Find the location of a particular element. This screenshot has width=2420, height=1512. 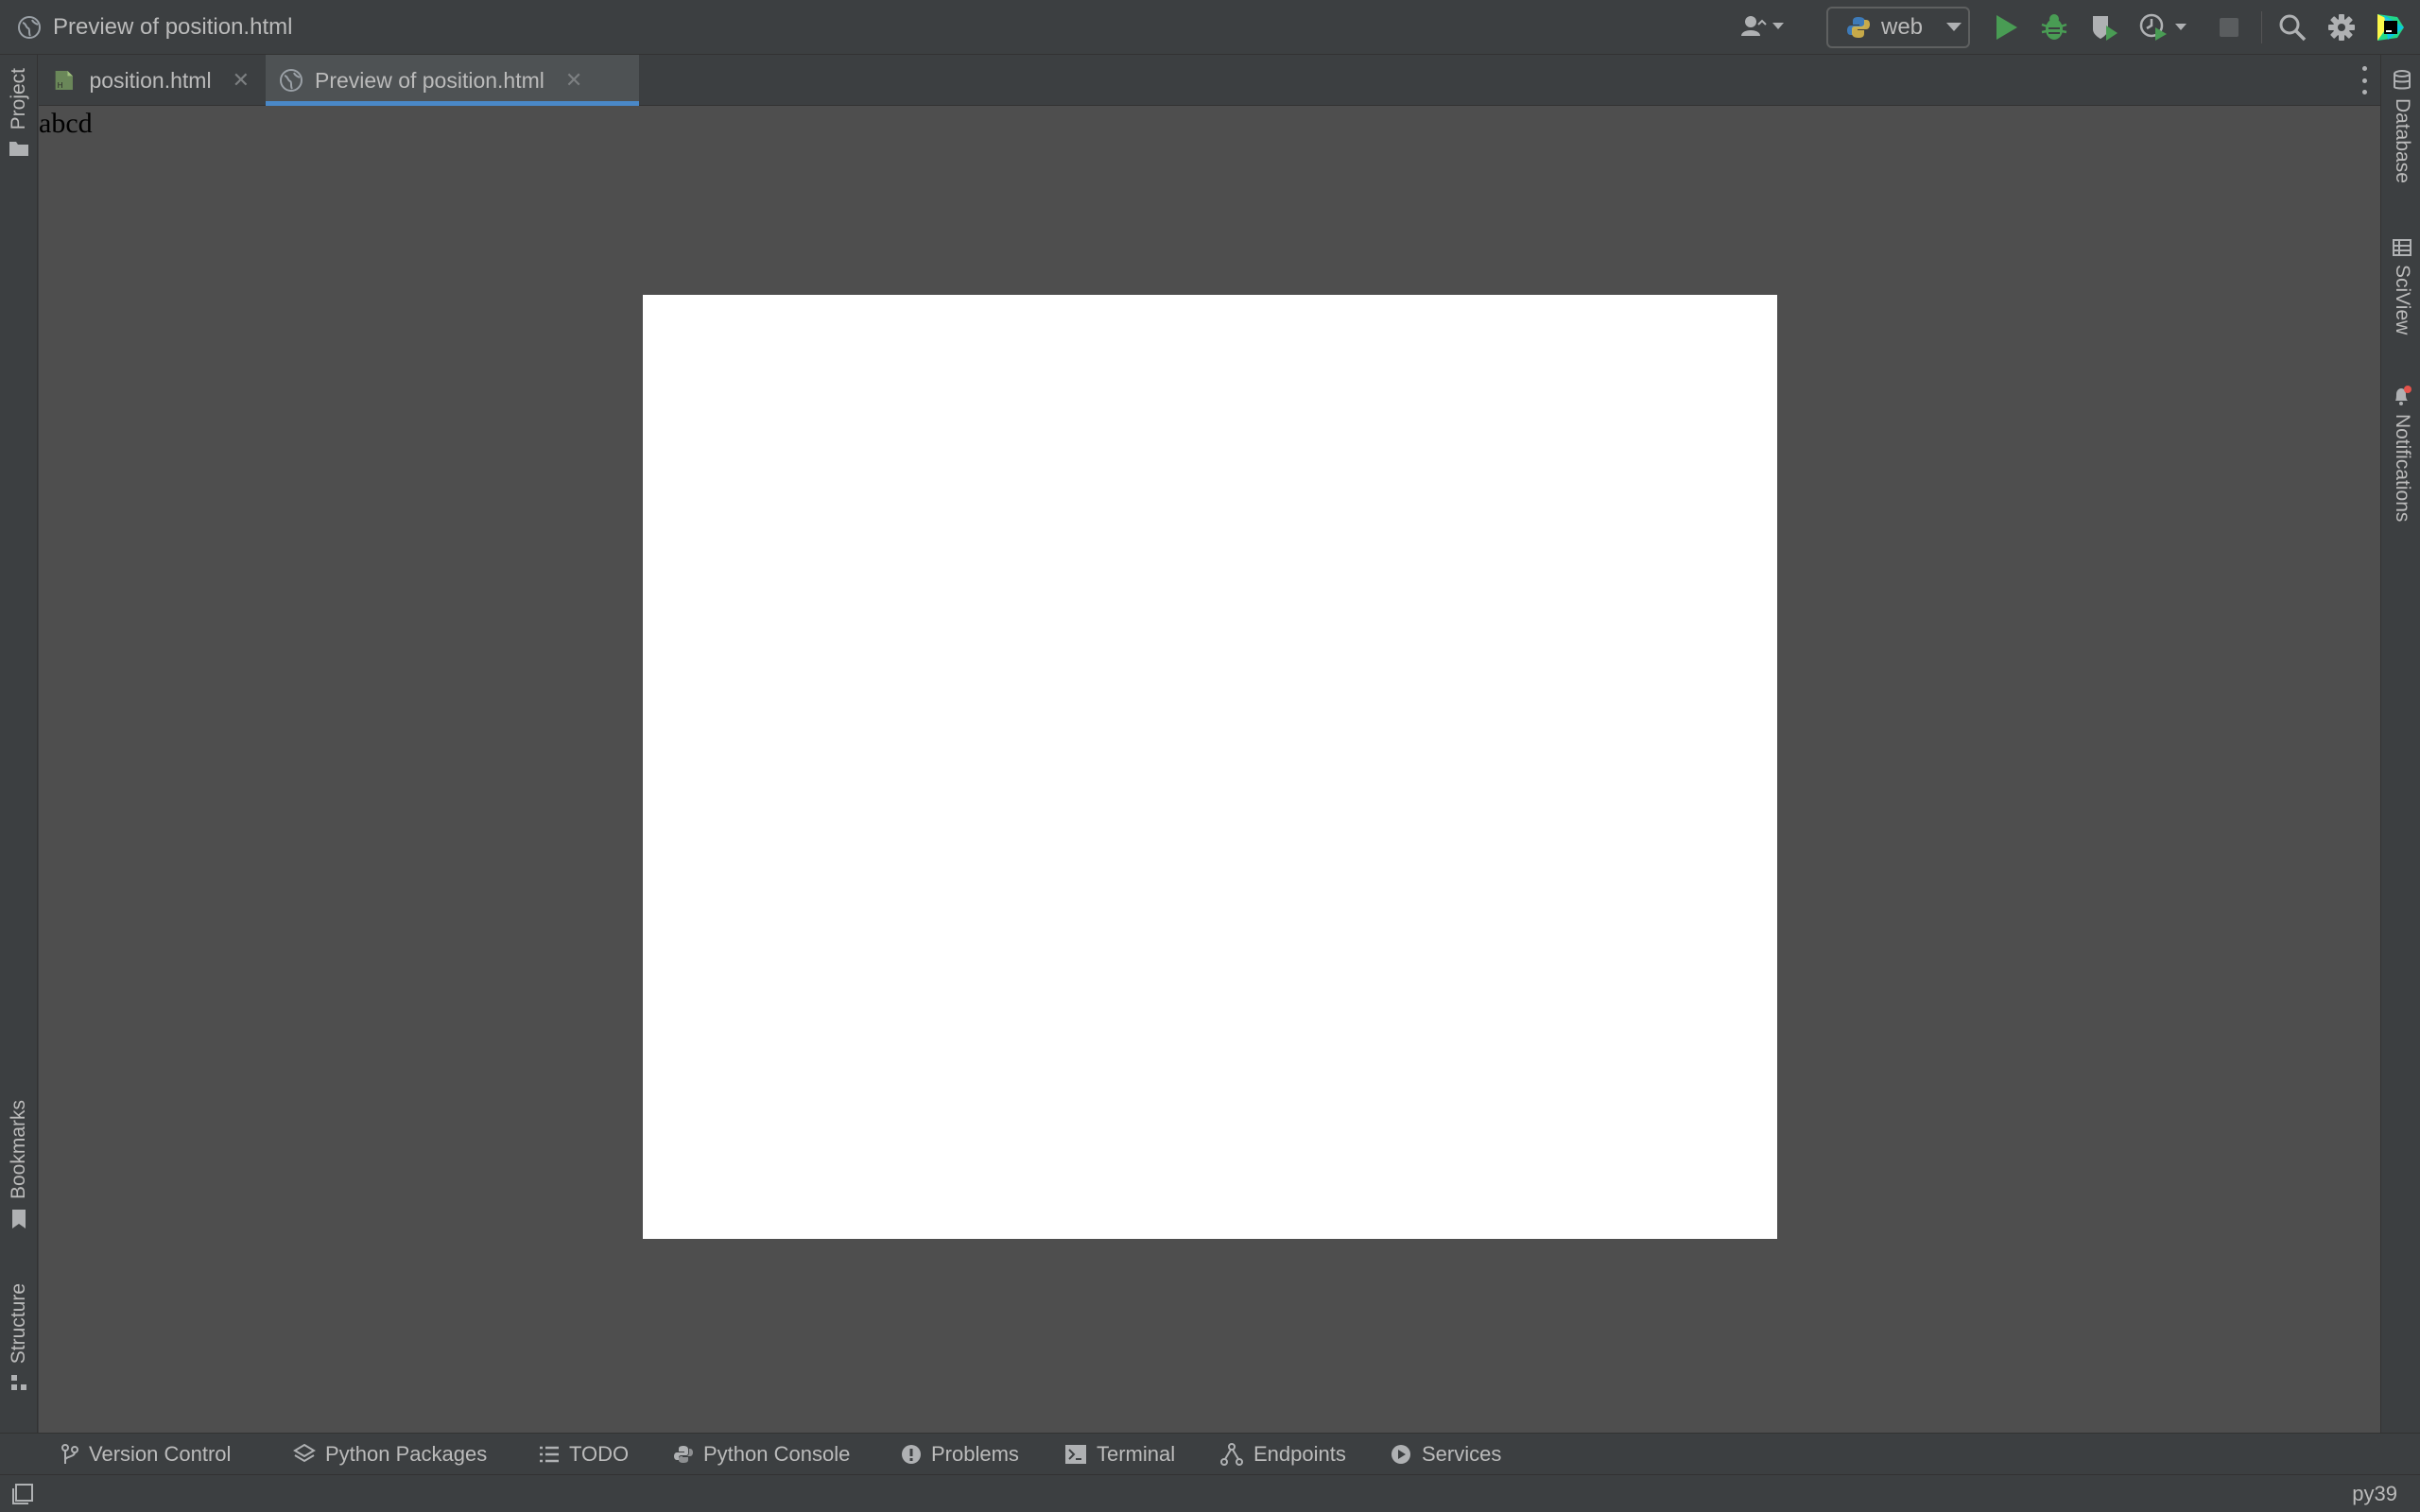

tool-python-console: Python Console is located at coordinates (761, 1454).